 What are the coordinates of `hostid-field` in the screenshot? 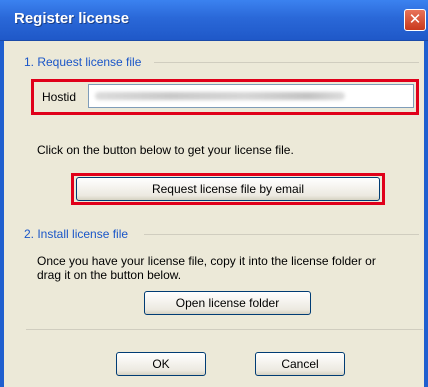 It's located at (251, 96).